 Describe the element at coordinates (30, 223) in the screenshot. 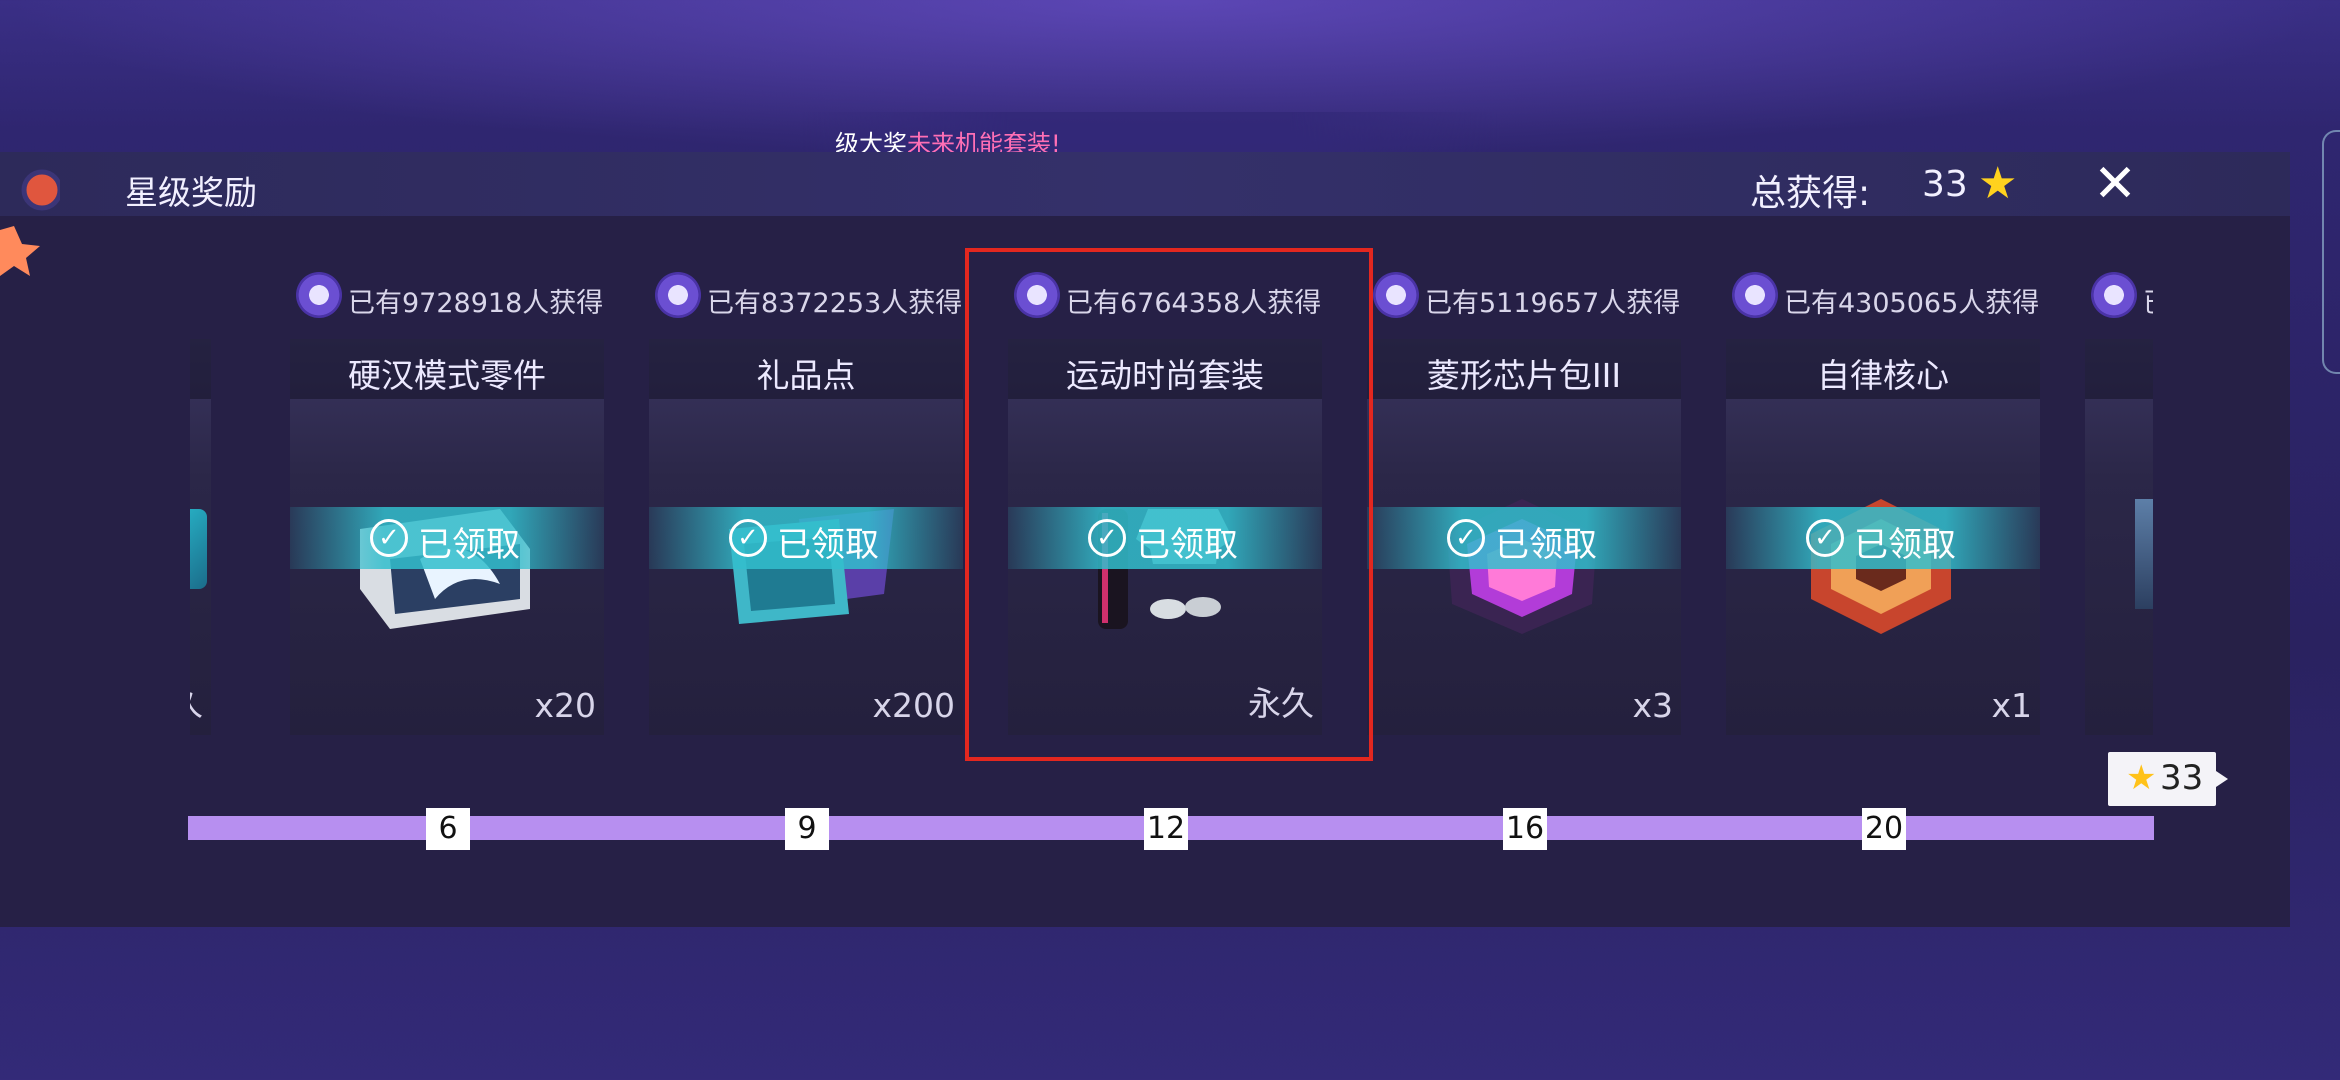

I see `avatar-decoration-icon` at that location.